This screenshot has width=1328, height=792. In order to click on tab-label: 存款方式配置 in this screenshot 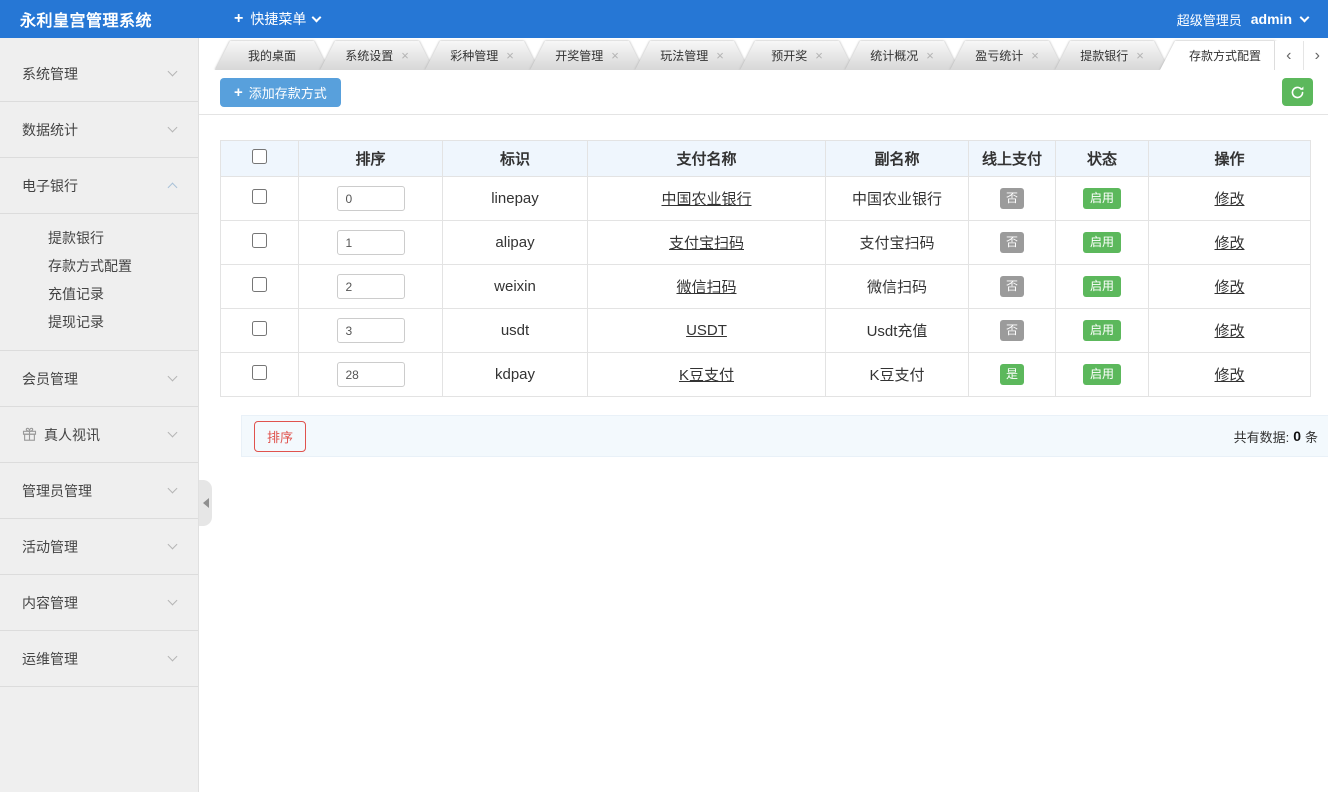, I will do `click(1224, 56)`.